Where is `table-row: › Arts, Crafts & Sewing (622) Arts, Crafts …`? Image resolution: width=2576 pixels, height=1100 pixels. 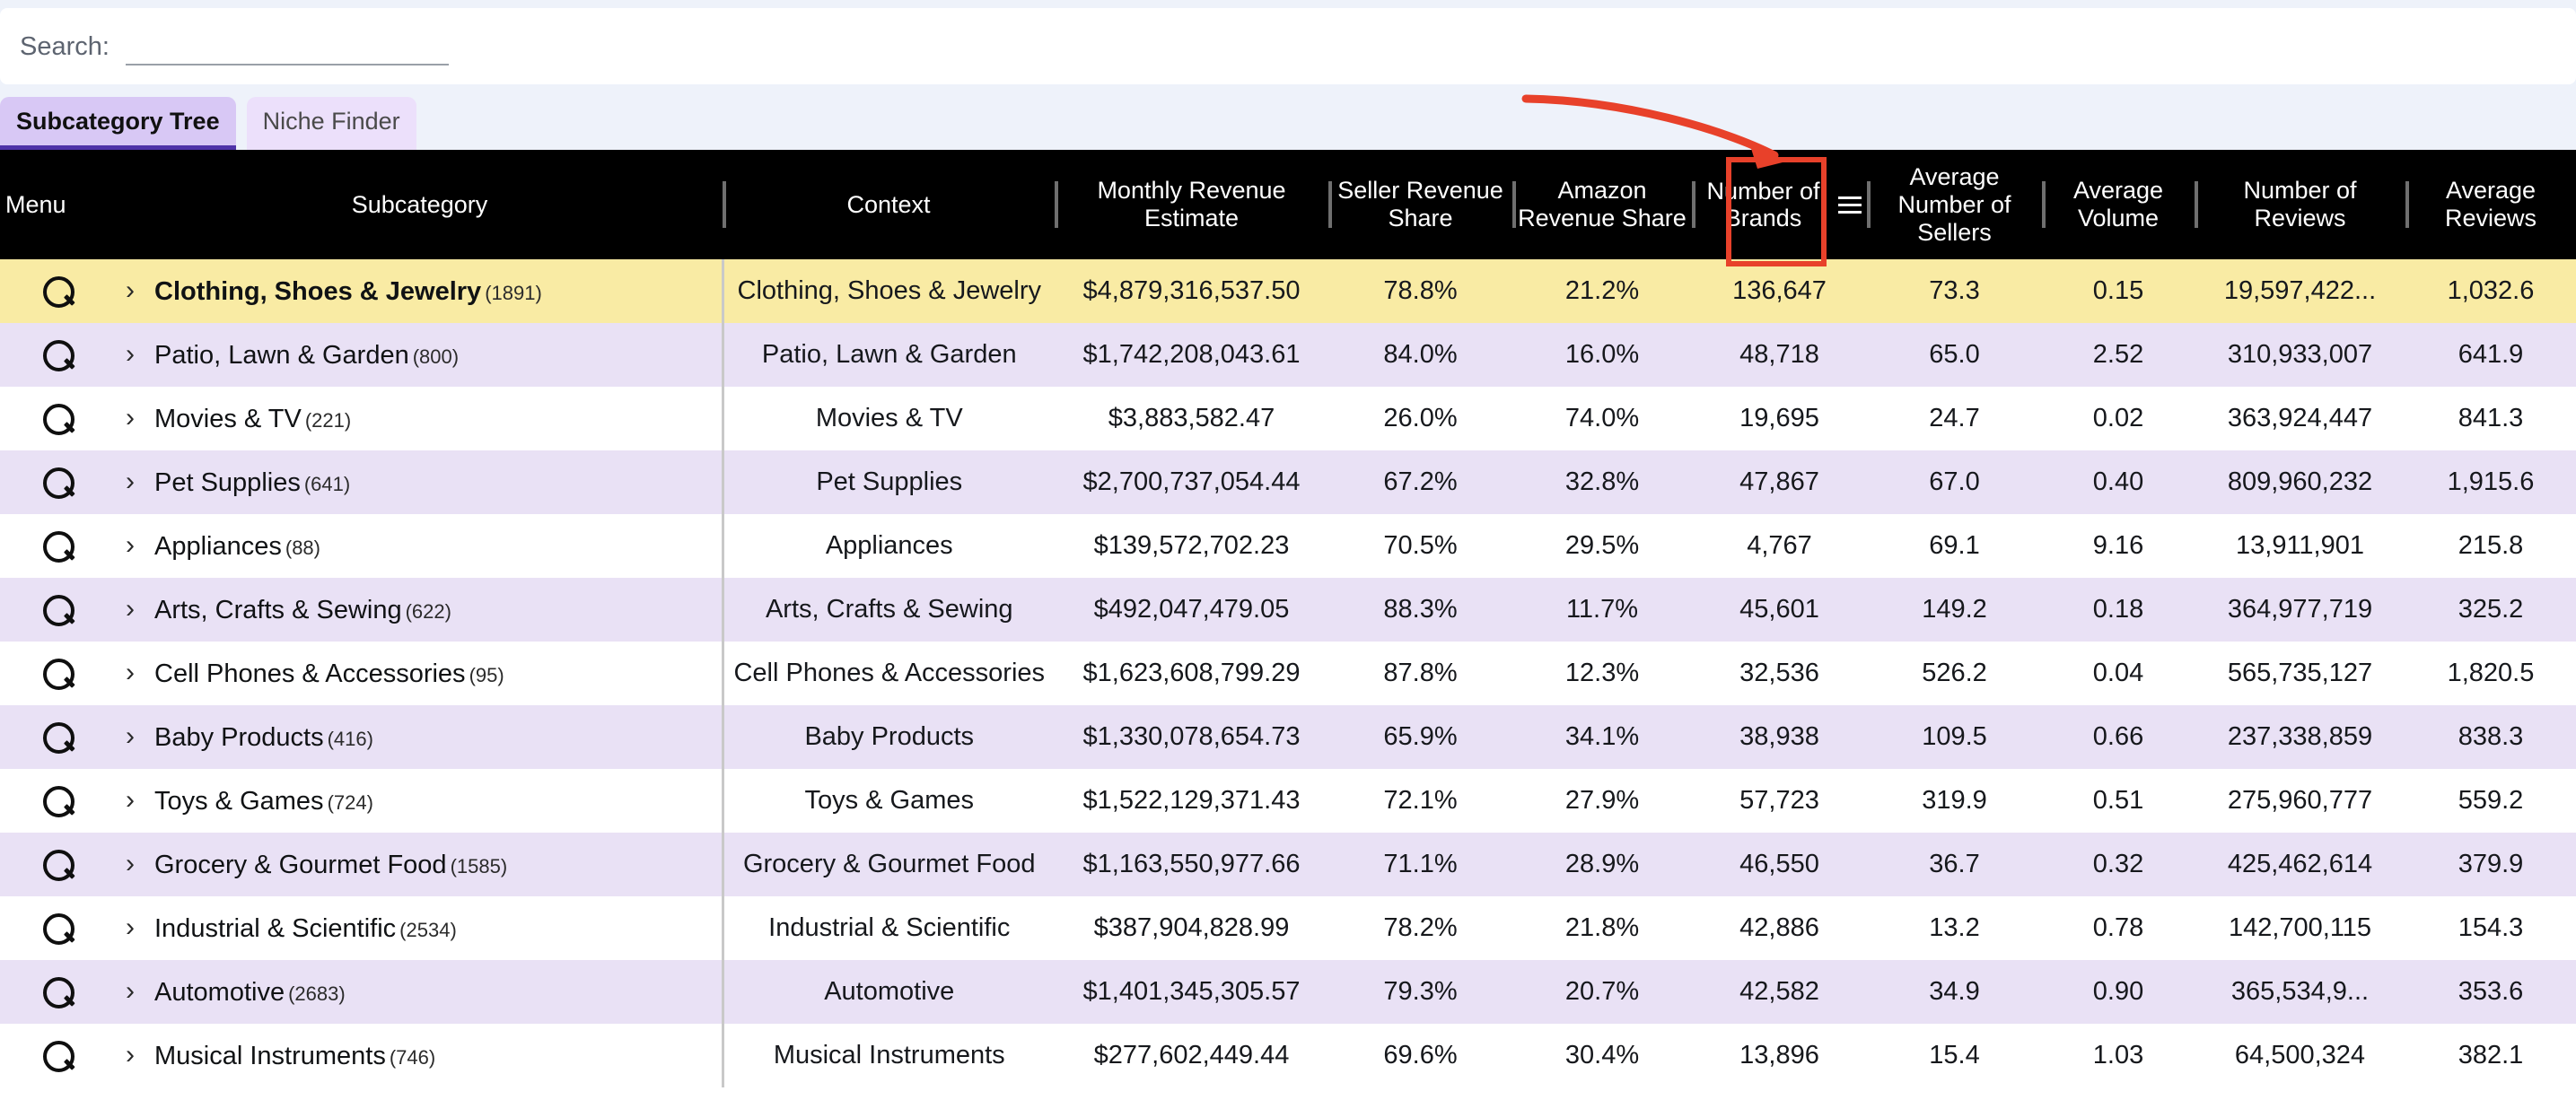 table-row: › Arts, Crafts & Sewing (622) Arts, Crafts … is located at coordinates (1288, 610).